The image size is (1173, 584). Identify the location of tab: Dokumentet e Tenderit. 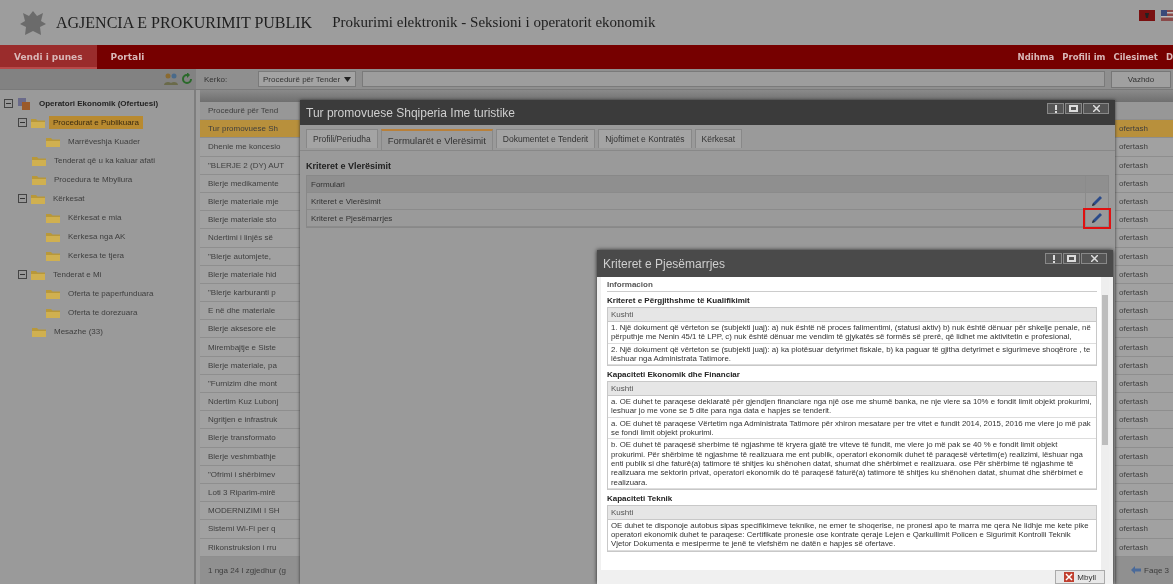
(545, 138).